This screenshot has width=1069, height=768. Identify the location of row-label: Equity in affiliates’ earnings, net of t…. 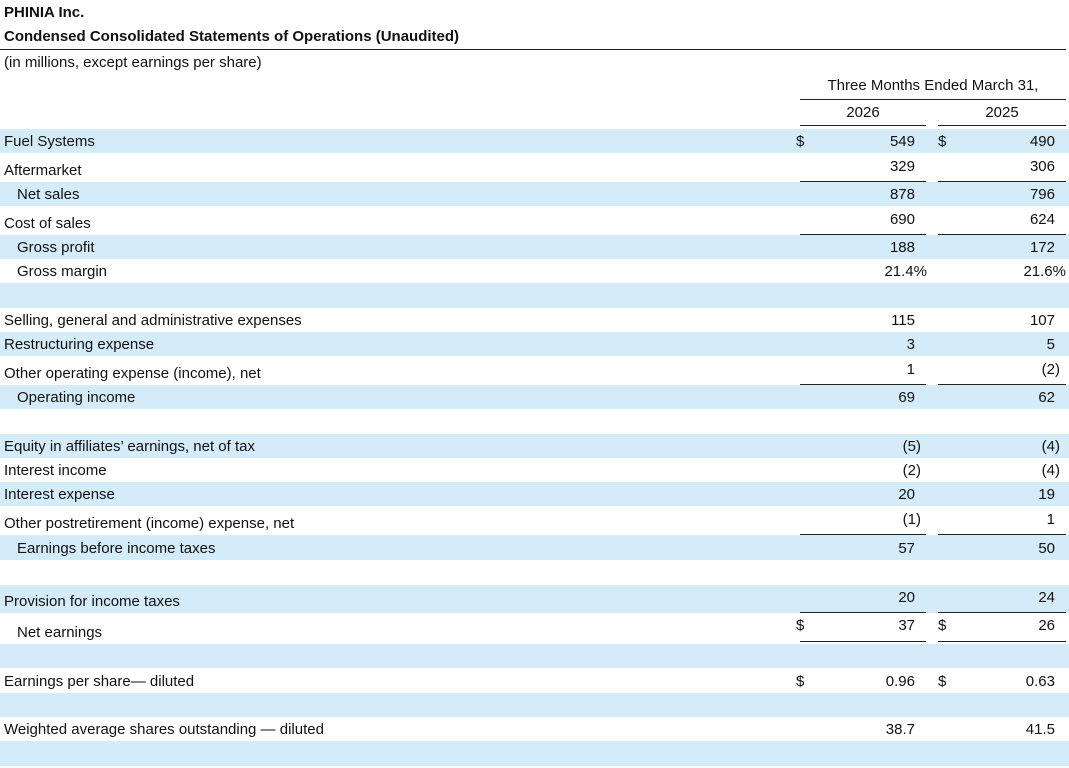
(129, 446).